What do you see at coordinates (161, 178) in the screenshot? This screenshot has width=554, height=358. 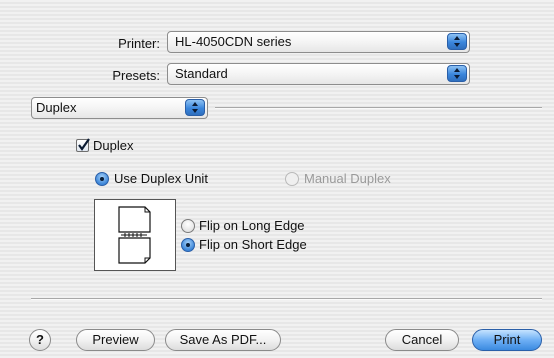 I see `use-duplex-unit-label: Use Duplex Unit` at bounding box center [161, 178].